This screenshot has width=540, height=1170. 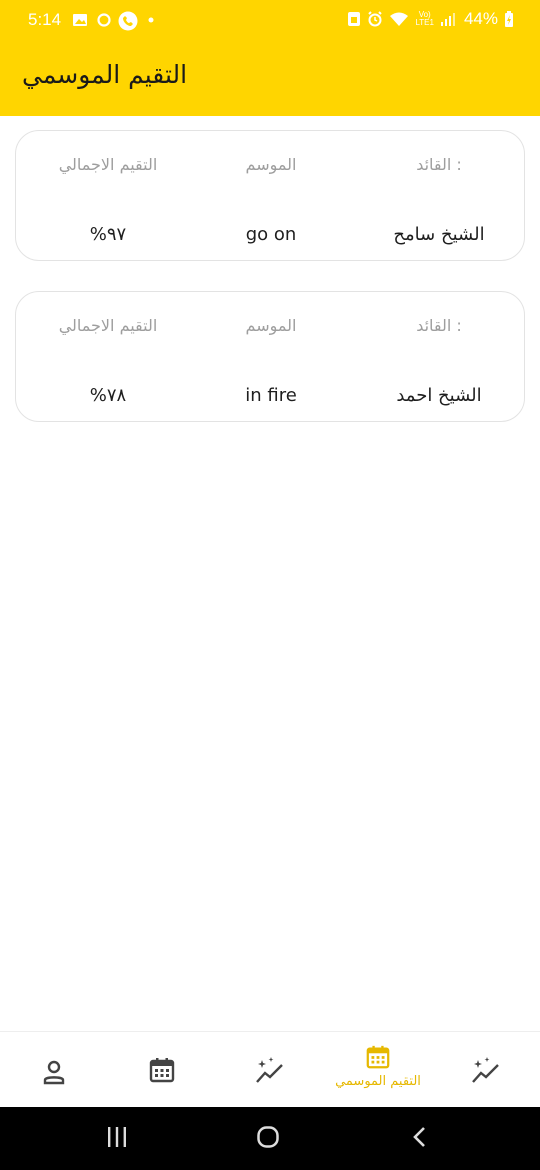 I want to click on status-right: Vo) LTE1 44%, so click(x=430, y=19).